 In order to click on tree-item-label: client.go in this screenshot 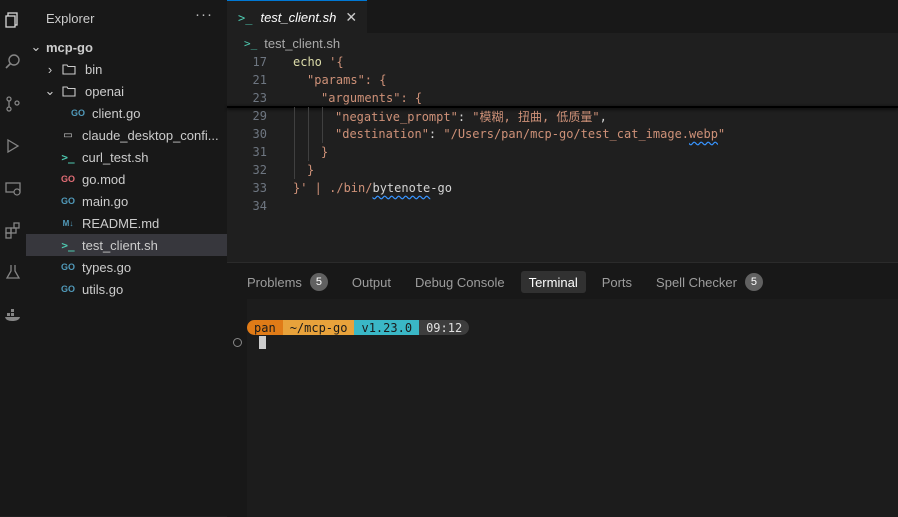, I will do `click(116, 113)`.